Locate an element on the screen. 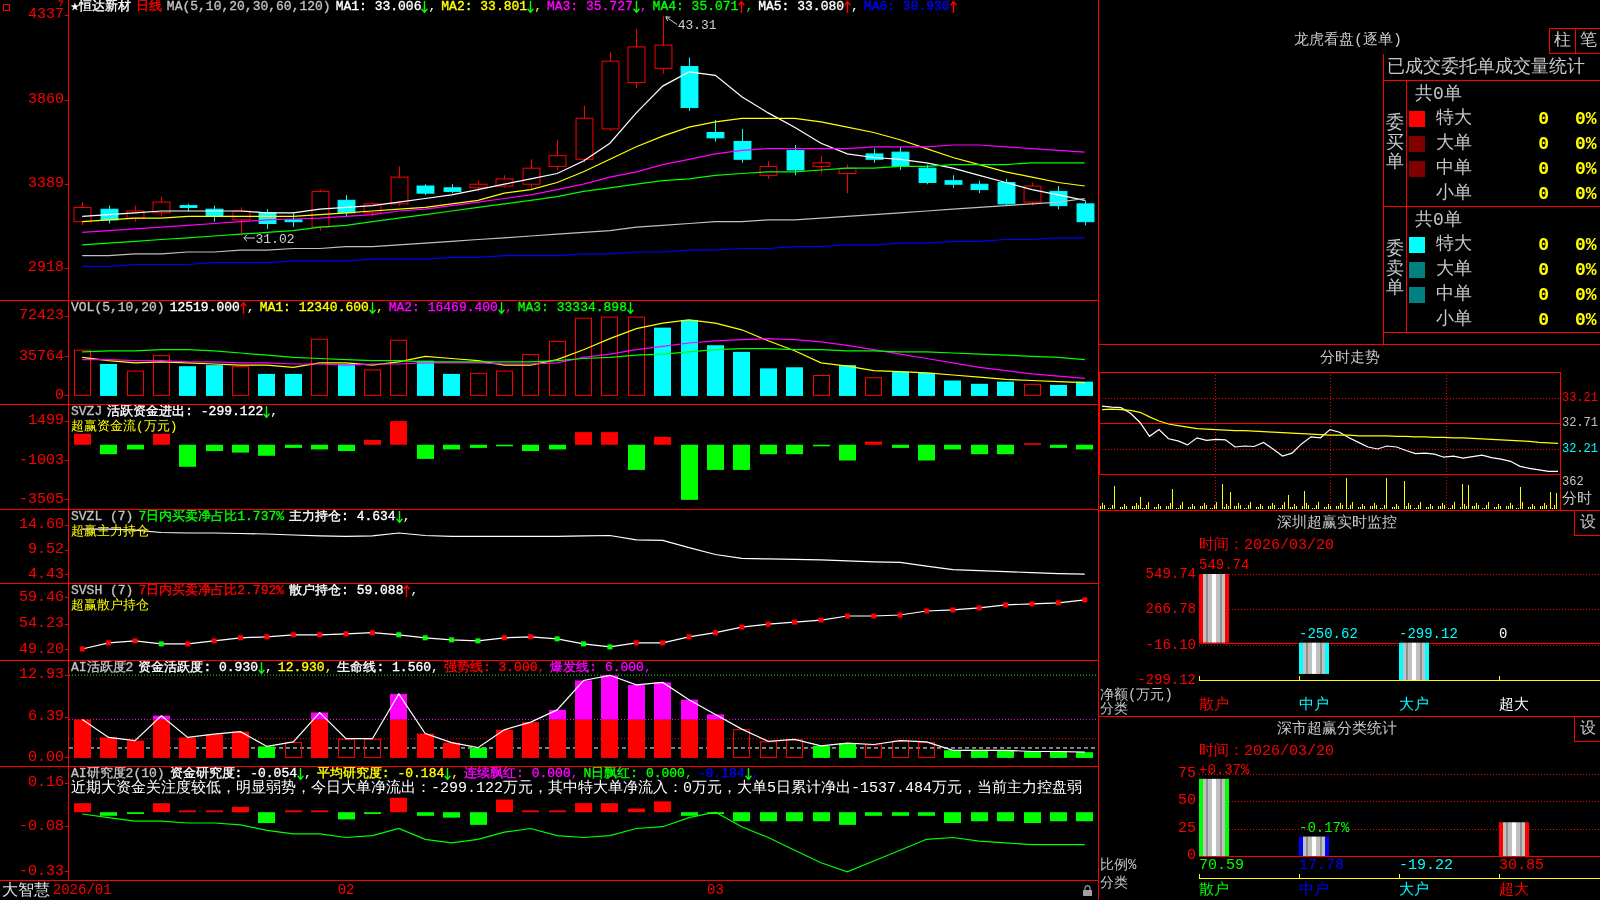 Image resolution: width=1600 pixels, height=900 pixels. axis-tick-label: 549.74 is located at coordinates (1170, 574).